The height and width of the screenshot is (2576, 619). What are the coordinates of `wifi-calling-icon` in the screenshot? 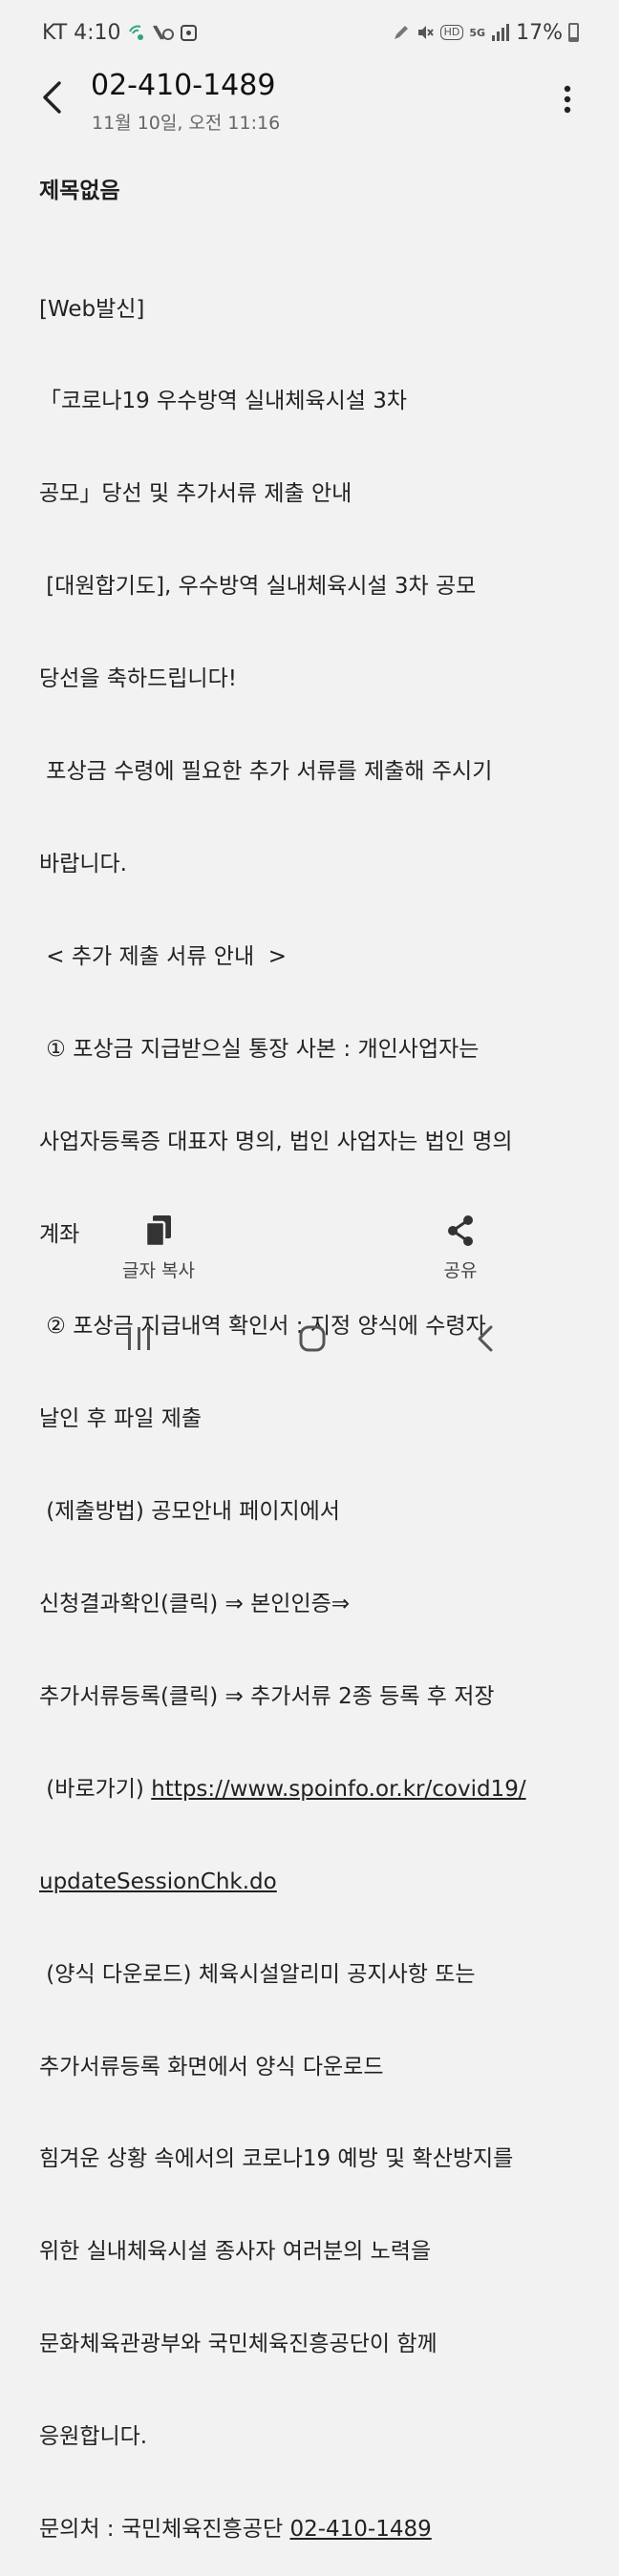 It's located at (136, 32).